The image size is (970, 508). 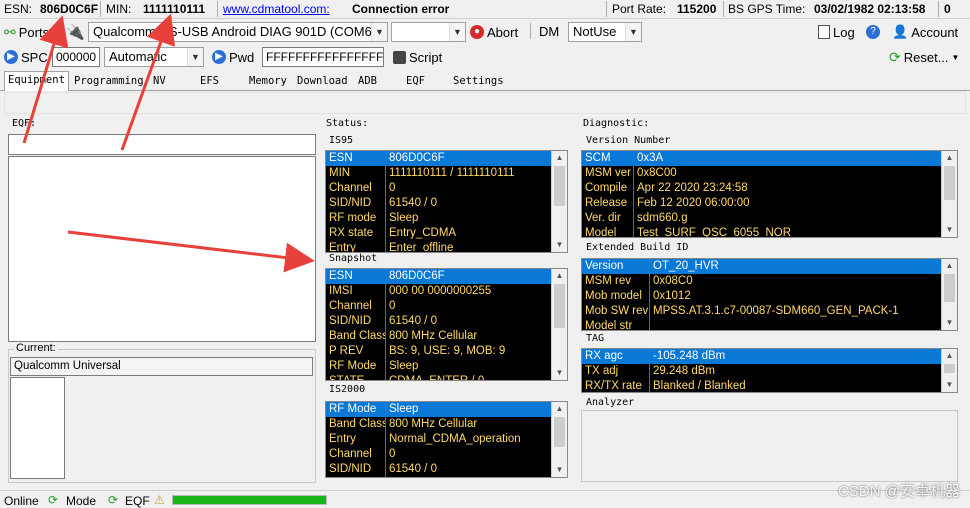 I want to click on tab-efs: EFS, so click(x=209, y=82).